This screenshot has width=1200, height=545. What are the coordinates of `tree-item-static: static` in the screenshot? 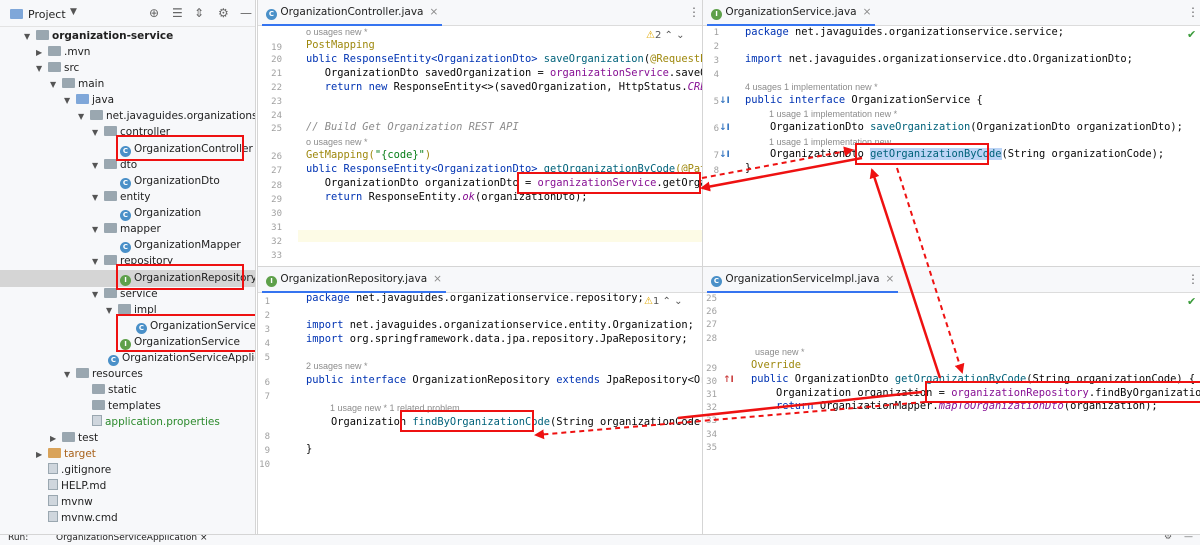 It's located at (114, 390).